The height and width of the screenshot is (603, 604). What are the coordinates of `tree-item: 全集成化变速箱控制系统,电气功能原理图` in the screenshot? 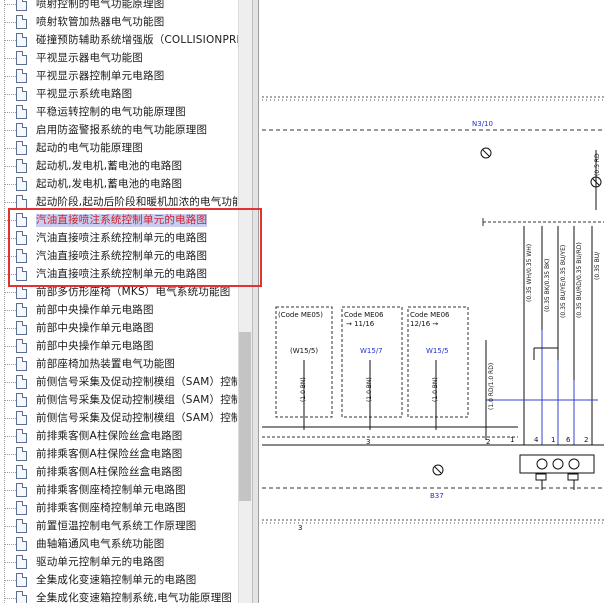 It's located at (119, 596).